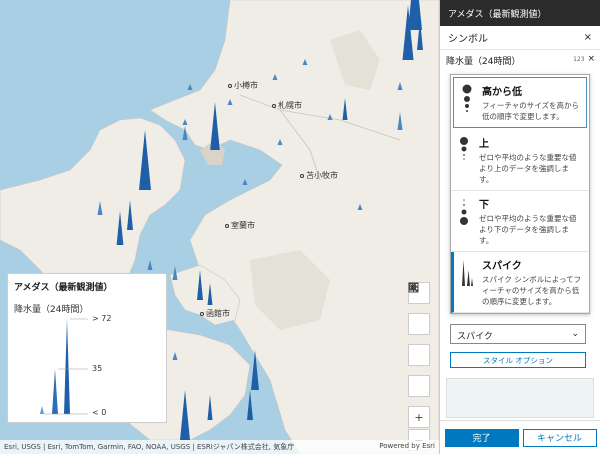 This screenshot has width=600, height=454. I want to click on done-button: 完了, so click(481, 437).